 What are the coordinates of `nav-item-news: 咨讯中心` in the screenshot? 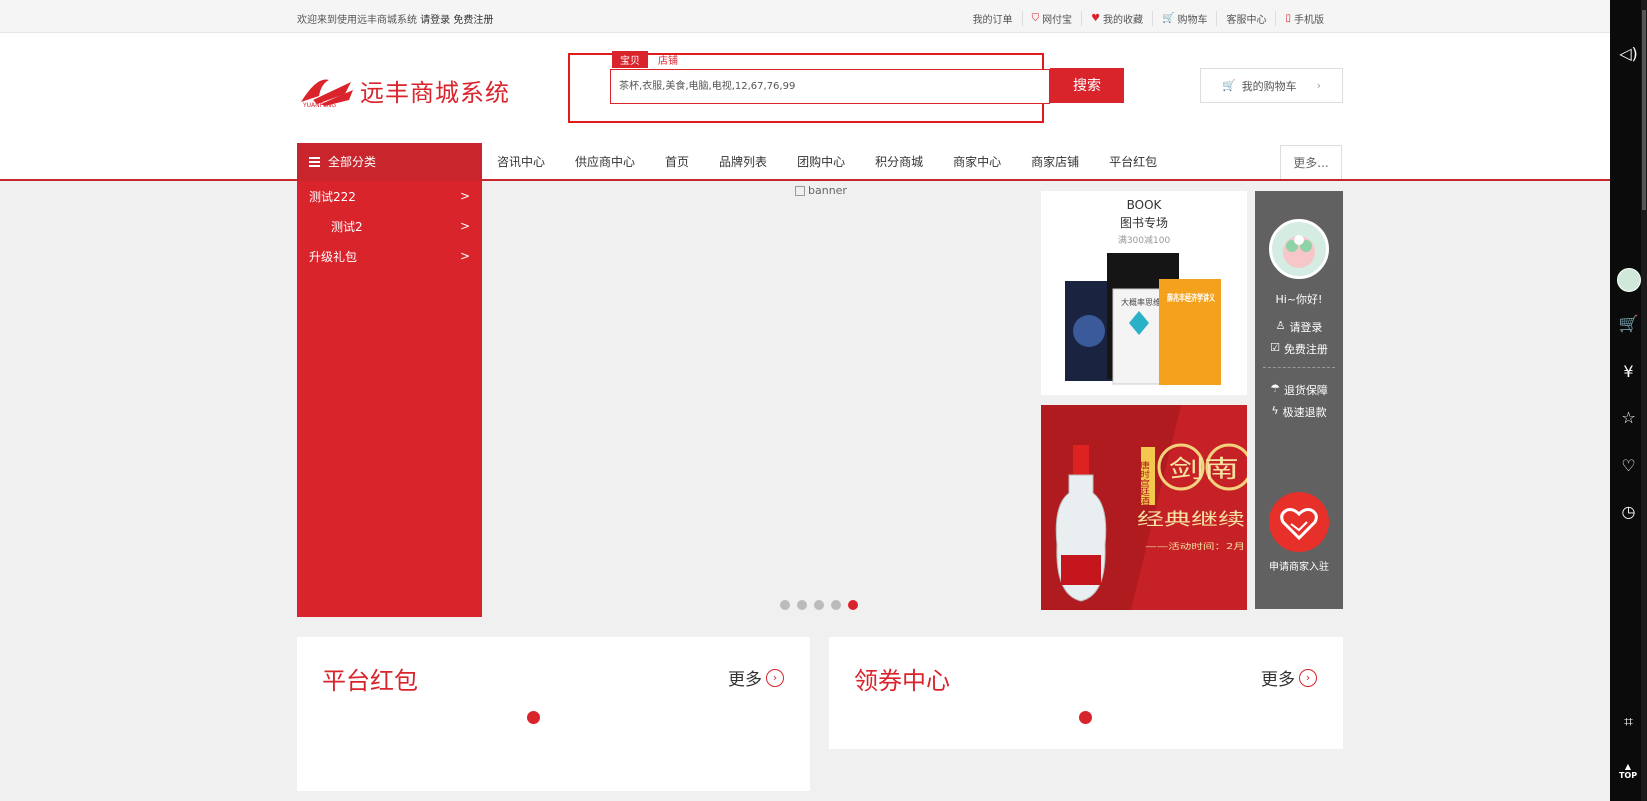 It's located at (521, 161).